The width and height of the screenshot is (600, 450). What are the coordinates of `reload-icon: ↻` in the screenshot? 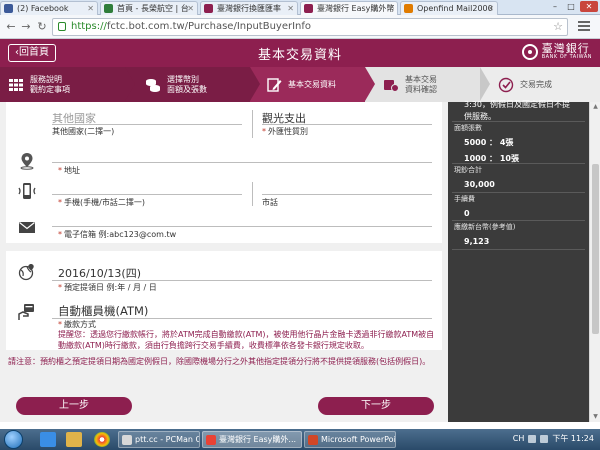 It's located at (42, 27).